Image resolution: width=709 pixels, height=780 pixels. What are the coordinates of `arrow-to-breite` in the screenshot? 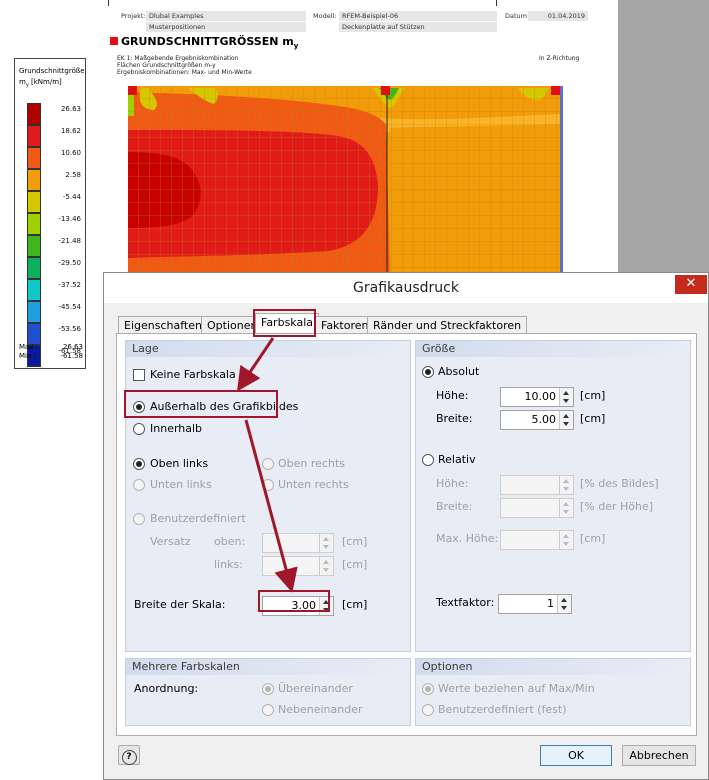 It's located at (271, 506).